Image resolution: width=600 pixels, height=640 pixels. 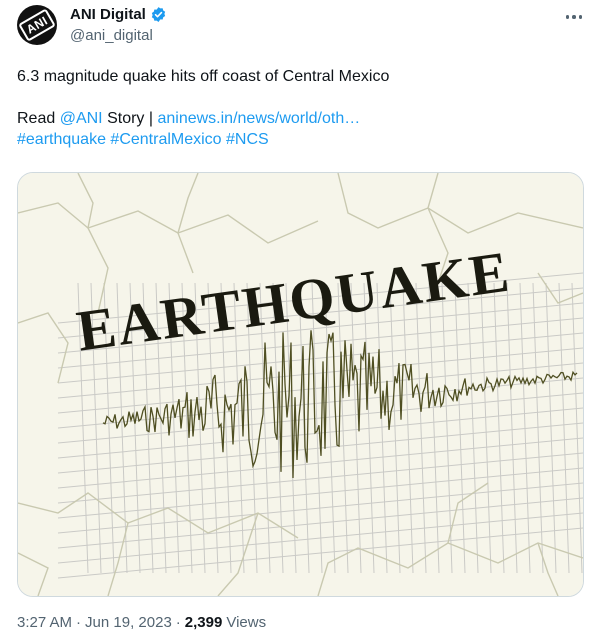 What do you see at coordinates (111, 35) in the screenshot?
I see `author-handle: @ani_digital` at bounding box center [111, 35].